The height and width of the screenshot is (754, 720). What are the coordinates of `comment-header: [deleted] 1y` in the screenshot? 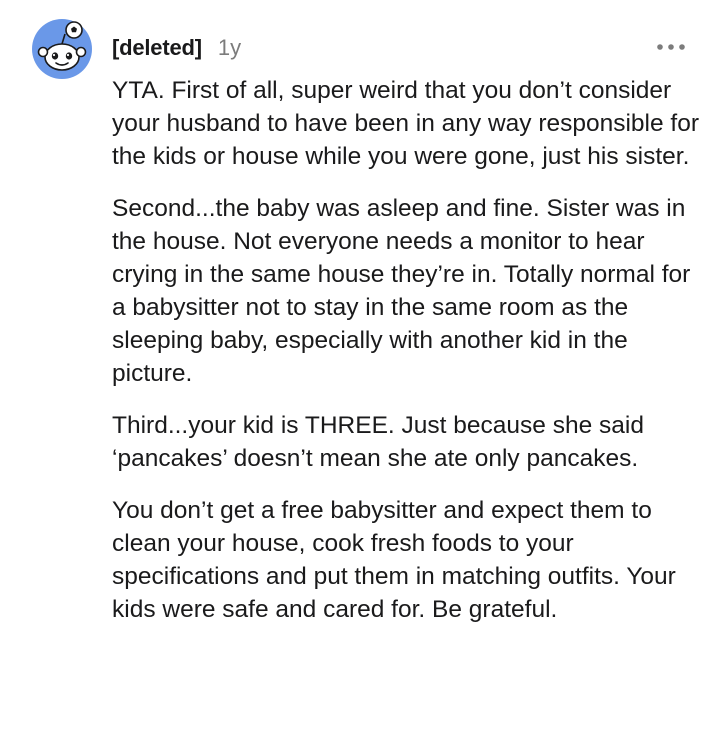 It's located at (176, 48).